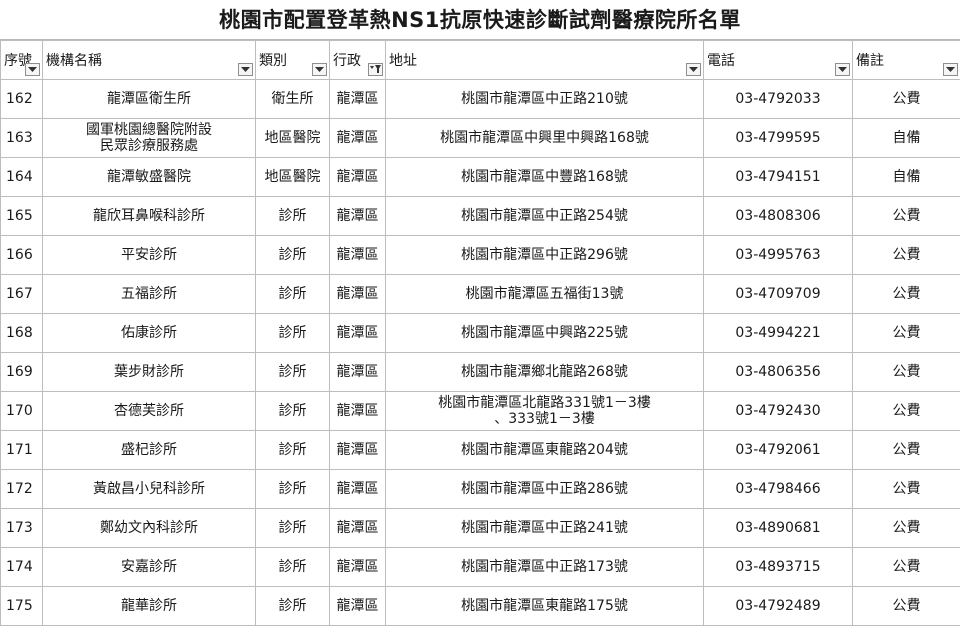 The image size is (960, 626). Describe the element at coordinates (22, 528) in the screenshot. I see `cell-seq: 173` at that location.